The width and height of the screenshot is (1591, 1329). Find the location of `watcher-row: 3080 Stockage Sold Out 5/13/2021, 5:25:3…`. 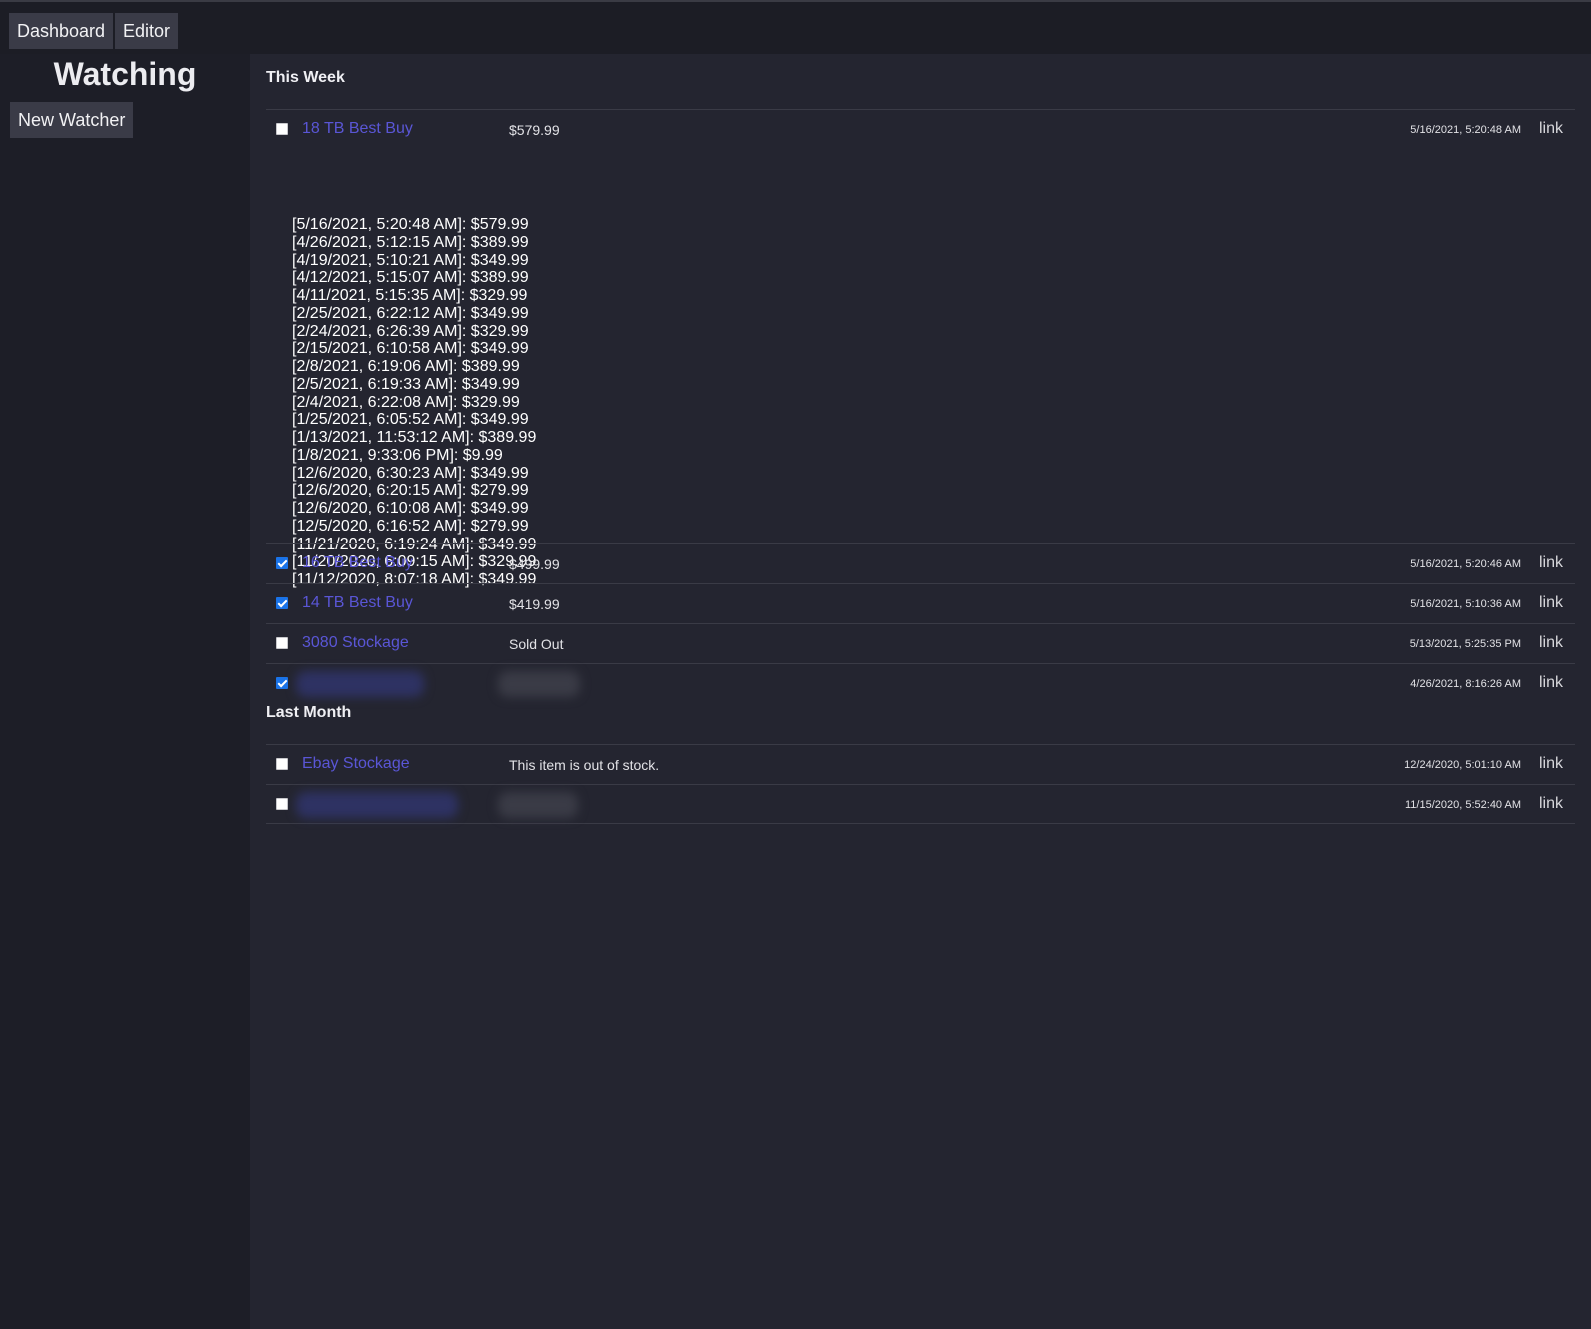

watcher-row: 3080 Stockage Sold Out 5/13/2021, 5:25:3… is located at coordinates (920, 643).